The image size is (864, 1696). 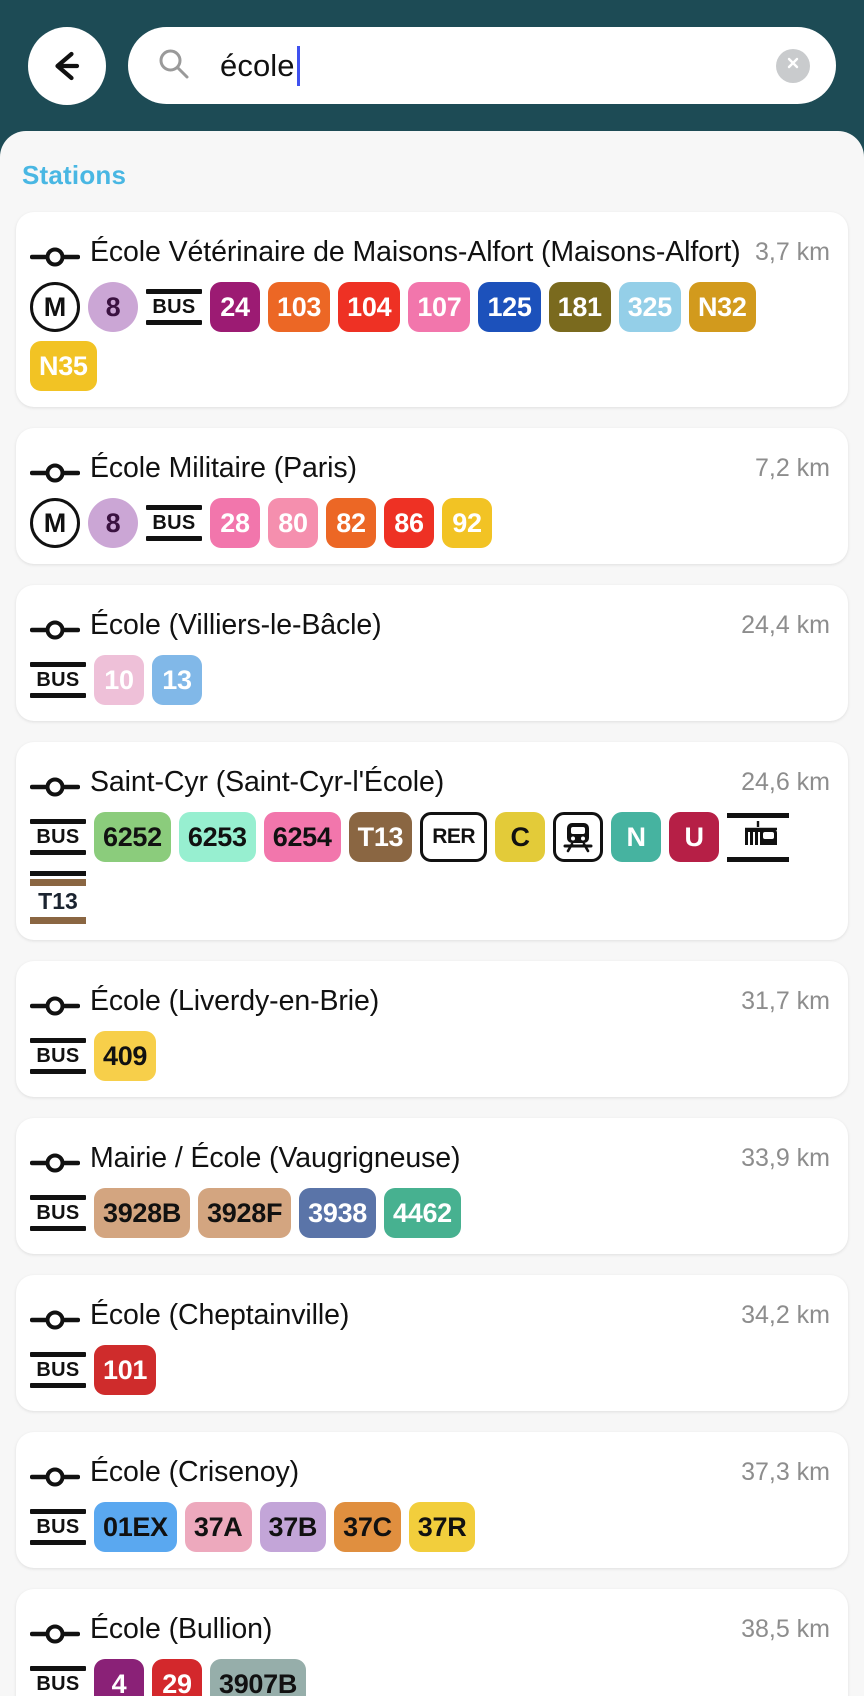 I want to click on station-name: Mairie / École (Vaugrigneuse), so click(x=275, y=1158).